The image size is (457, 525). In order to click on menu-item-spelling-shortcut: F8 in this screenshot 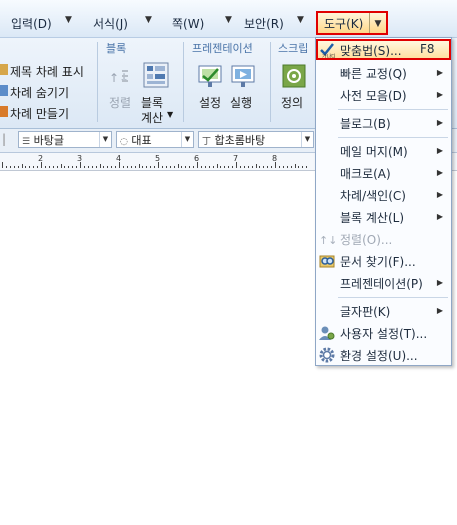, I will do `click(427, 49)`.